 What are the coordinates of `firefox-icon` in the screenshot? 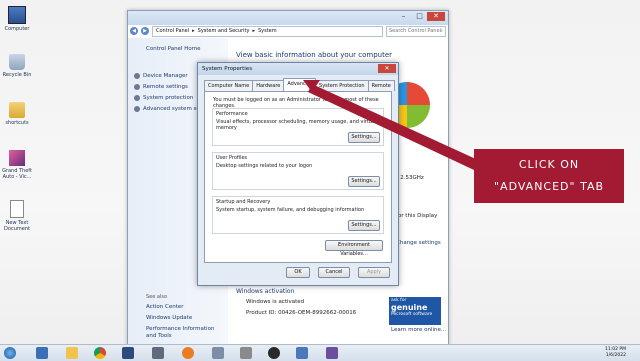 It's located at (188, 353).